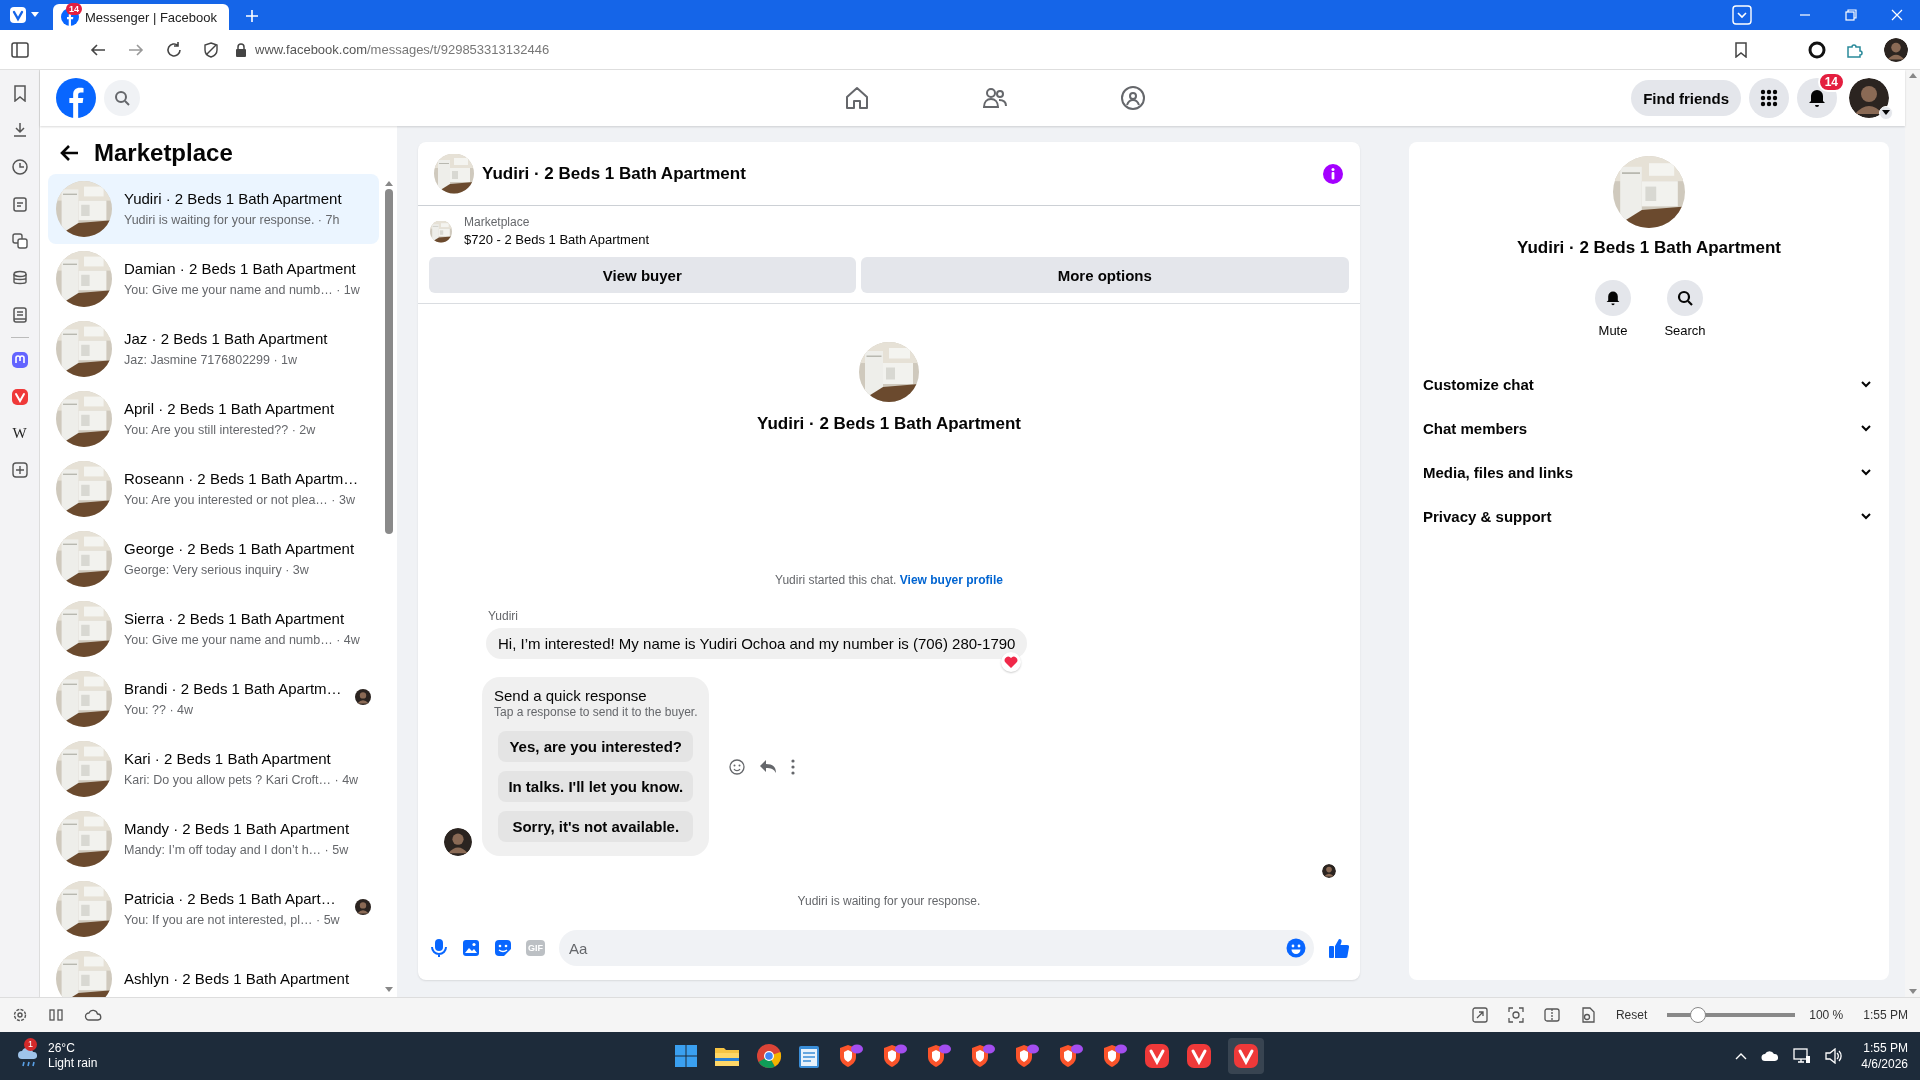  What do you see at coordinates (230, 409) in the screenshot?
I see `conversation-title: April · 2 Beds 1 Bath Apartment` at bounding box center [230, 409].